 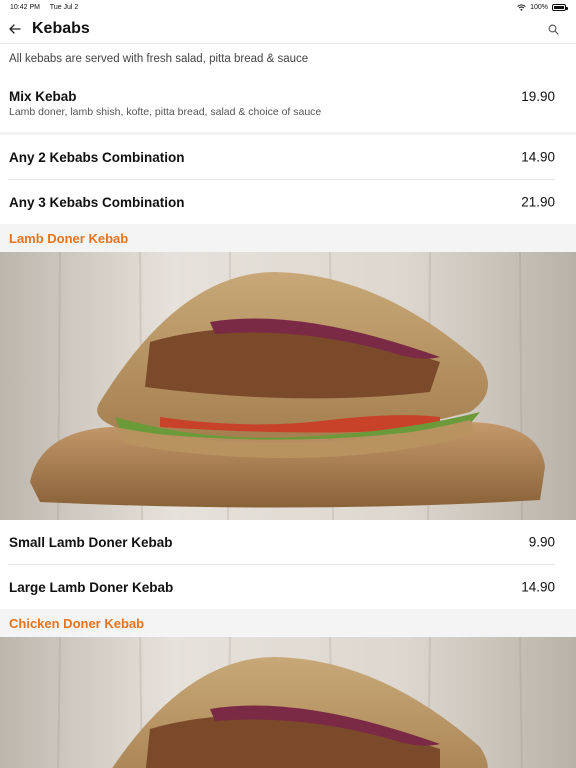 What do you see at coordinates (97, 202) in the screenshot?
I see `item-name: Any 3 Kebabs Combination` at bounding box center [97, 202].